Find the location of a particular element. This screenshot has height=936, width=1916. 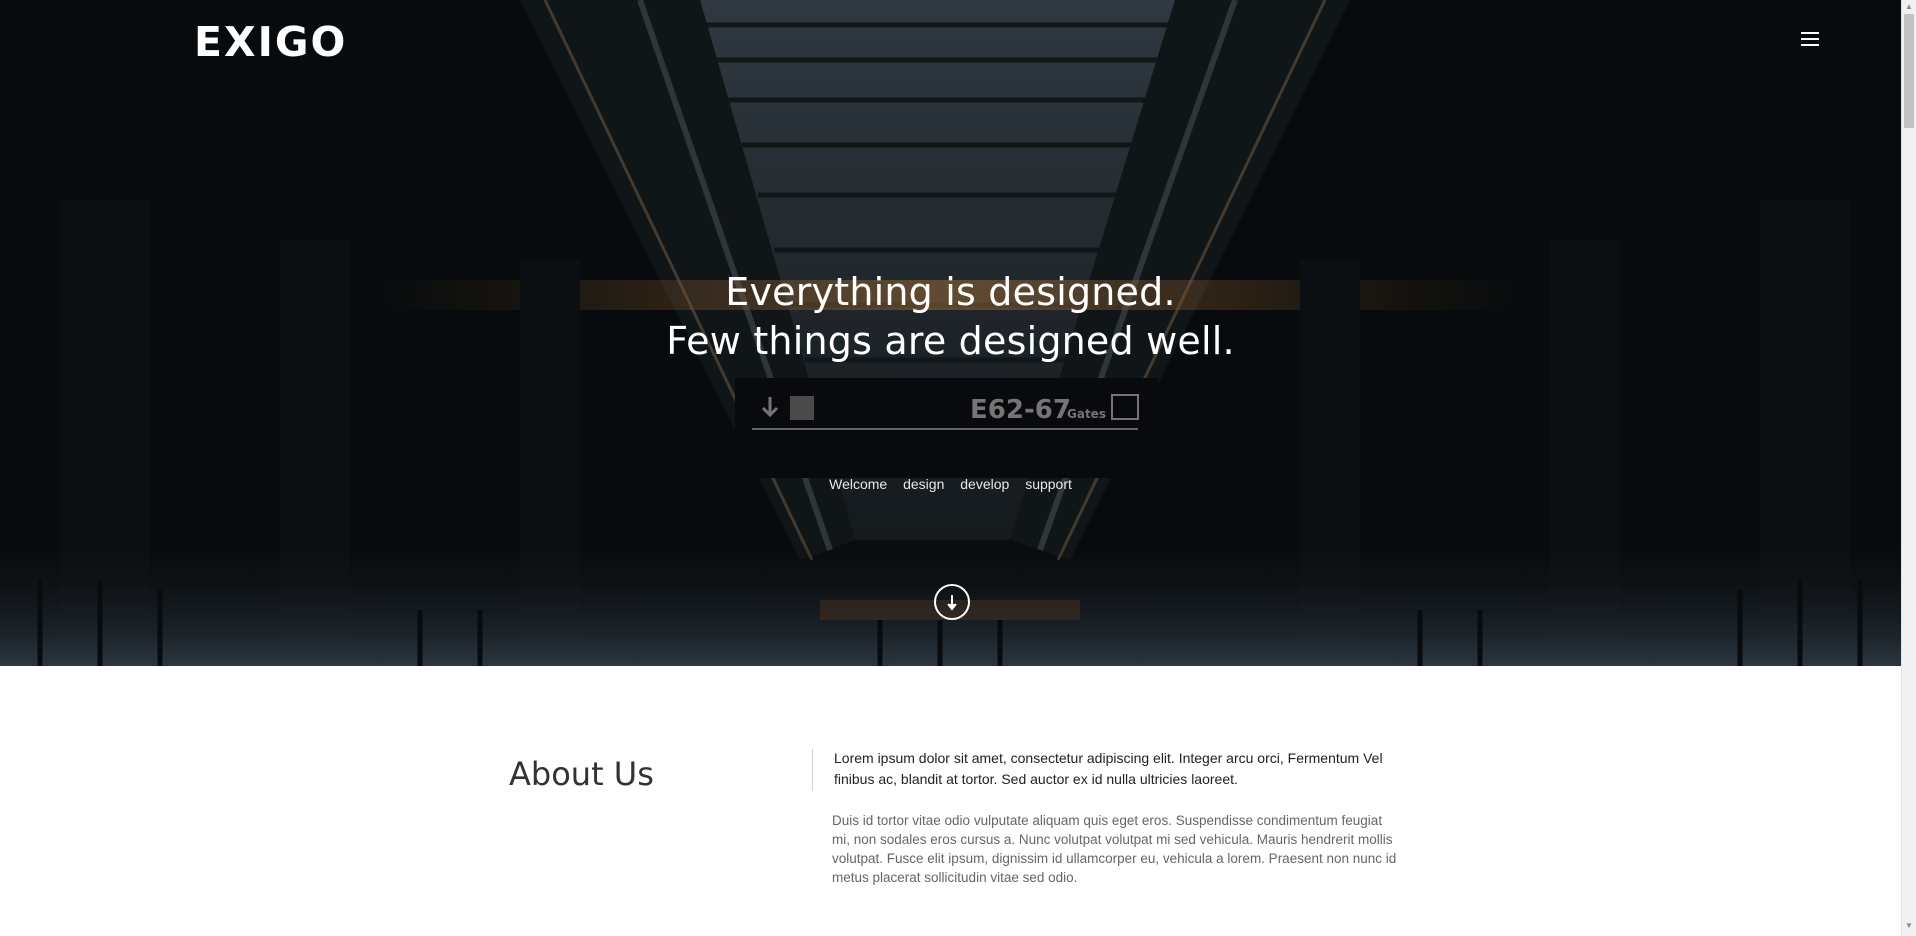

arrow-down-icon is located at coordinates (952, 603).